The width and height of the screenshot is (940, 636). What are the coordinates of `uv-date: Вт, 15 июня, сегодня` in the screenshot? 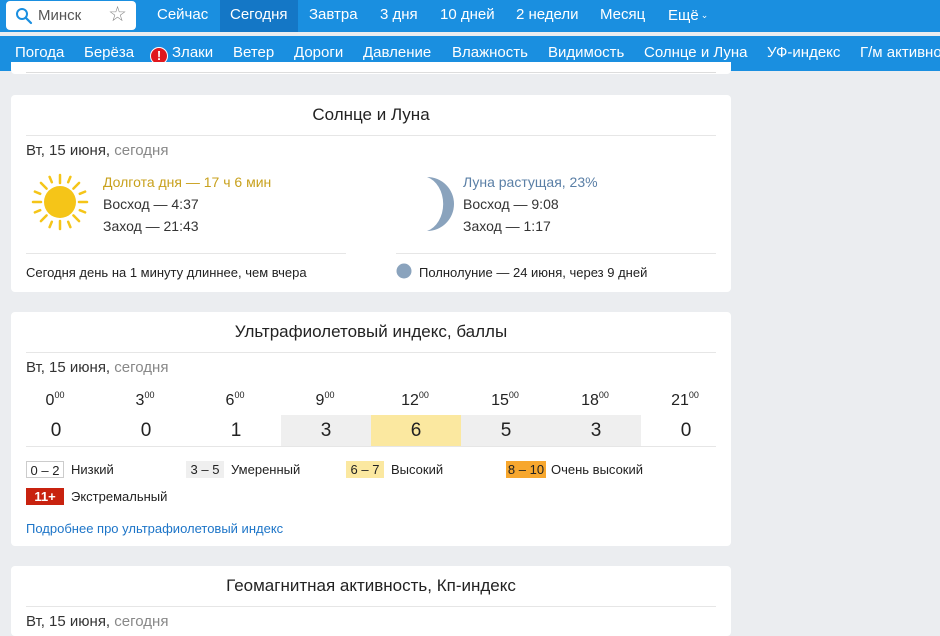 It's located at (97, 367).